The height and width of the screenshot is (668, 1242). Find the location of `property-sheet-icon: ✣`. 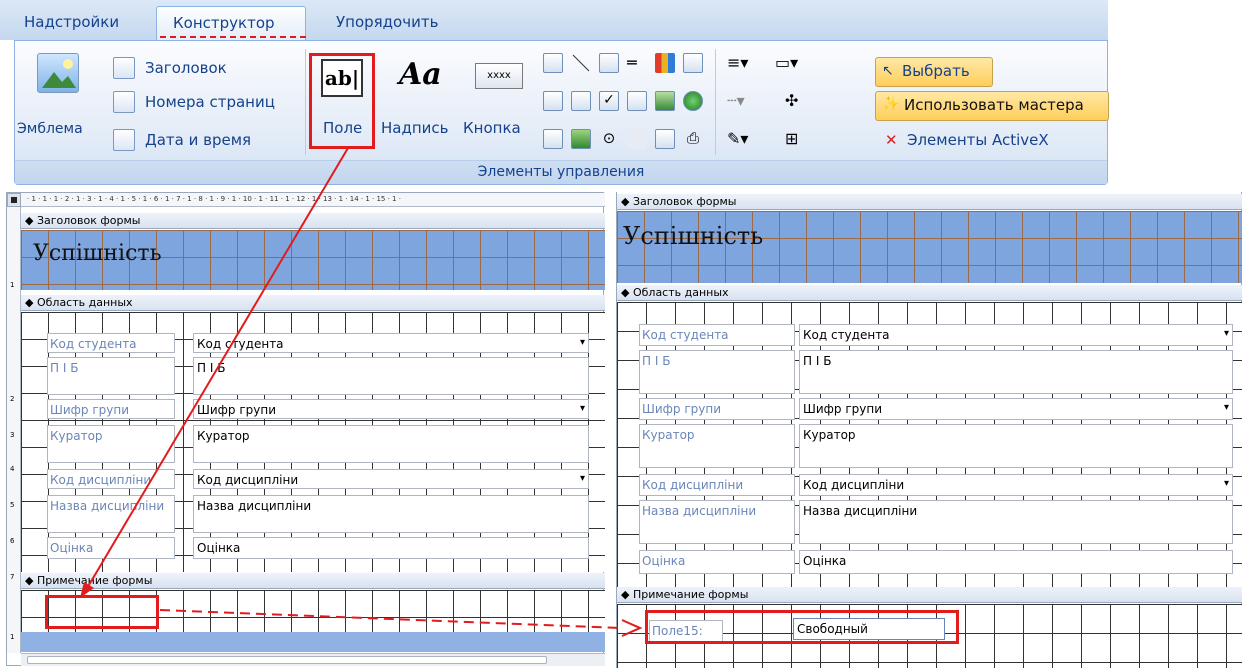

property-sheet-icon: ✣ is located at coordinates (795, 101).